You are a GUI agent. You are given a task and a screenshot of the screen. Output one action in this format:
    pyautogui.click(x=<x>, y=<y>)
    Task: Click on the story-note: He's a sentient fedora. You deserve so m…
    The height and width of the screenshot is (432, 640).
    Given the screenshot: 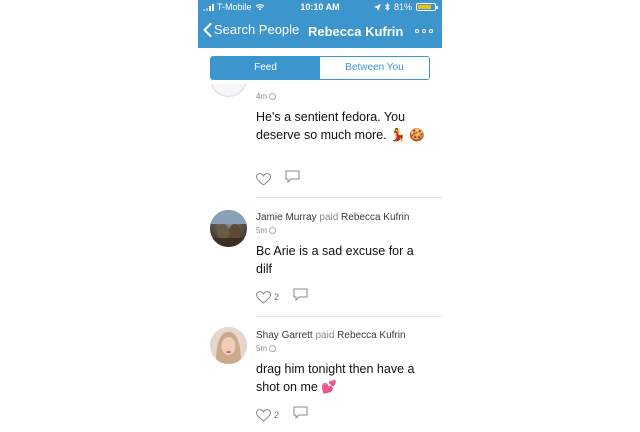 What is the action you would take?
    pyautogui.click(x=340, y=126)
    